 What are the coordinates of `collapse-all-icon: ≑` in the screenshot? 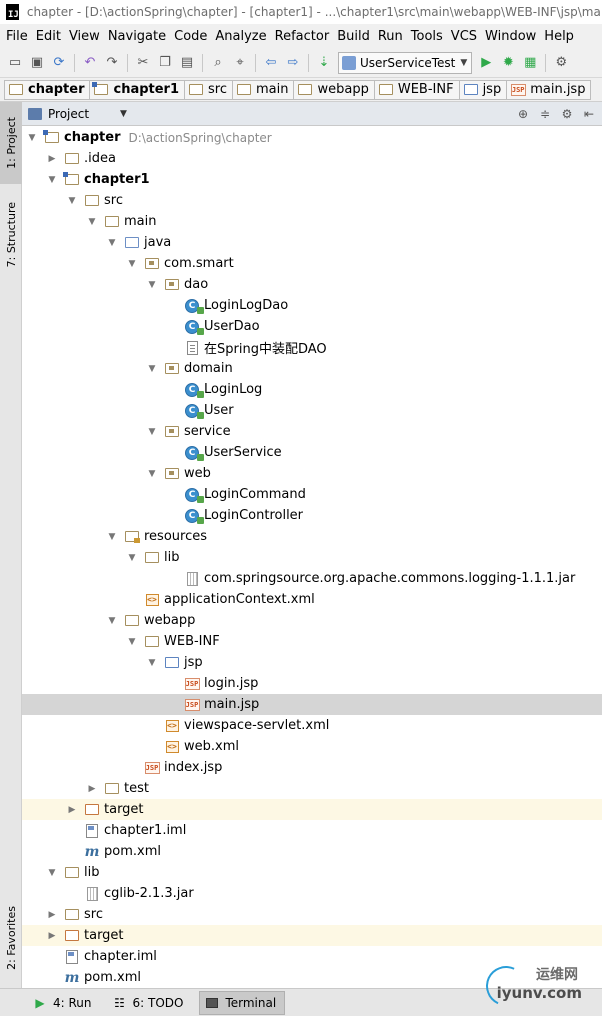 It's located at (545, 114).